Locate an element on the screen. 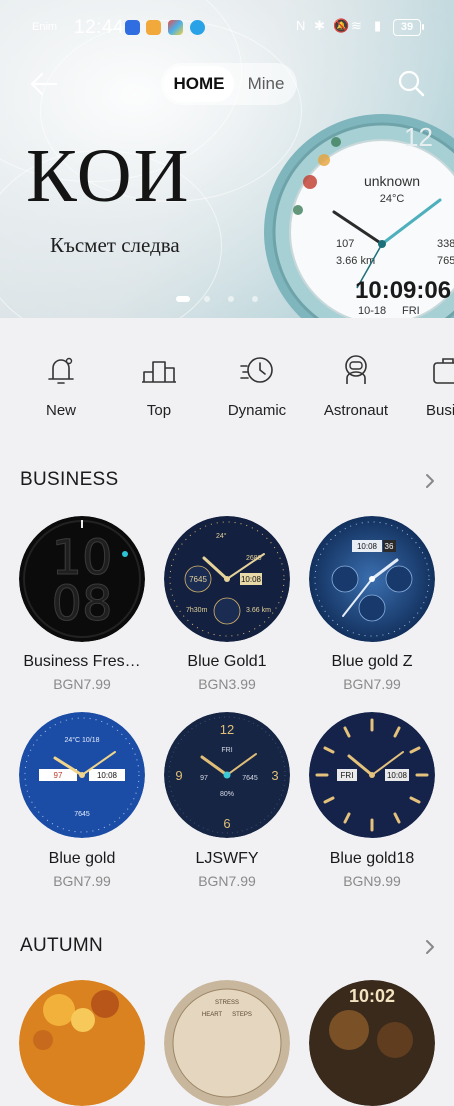 The width and height of the screenshot is (454, 1106). watch-face-preview: 97 10:08 7645 24°C 10/18 is located at coordinates (82, 775).